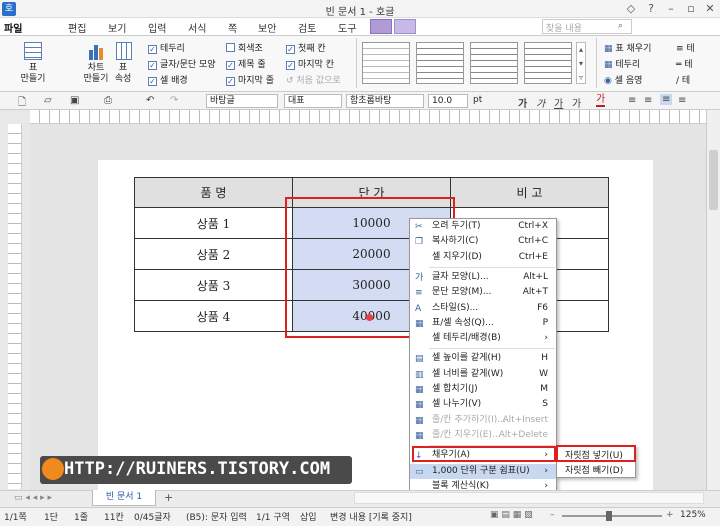  I want to click on table-properties-icon, so click(124, 51).